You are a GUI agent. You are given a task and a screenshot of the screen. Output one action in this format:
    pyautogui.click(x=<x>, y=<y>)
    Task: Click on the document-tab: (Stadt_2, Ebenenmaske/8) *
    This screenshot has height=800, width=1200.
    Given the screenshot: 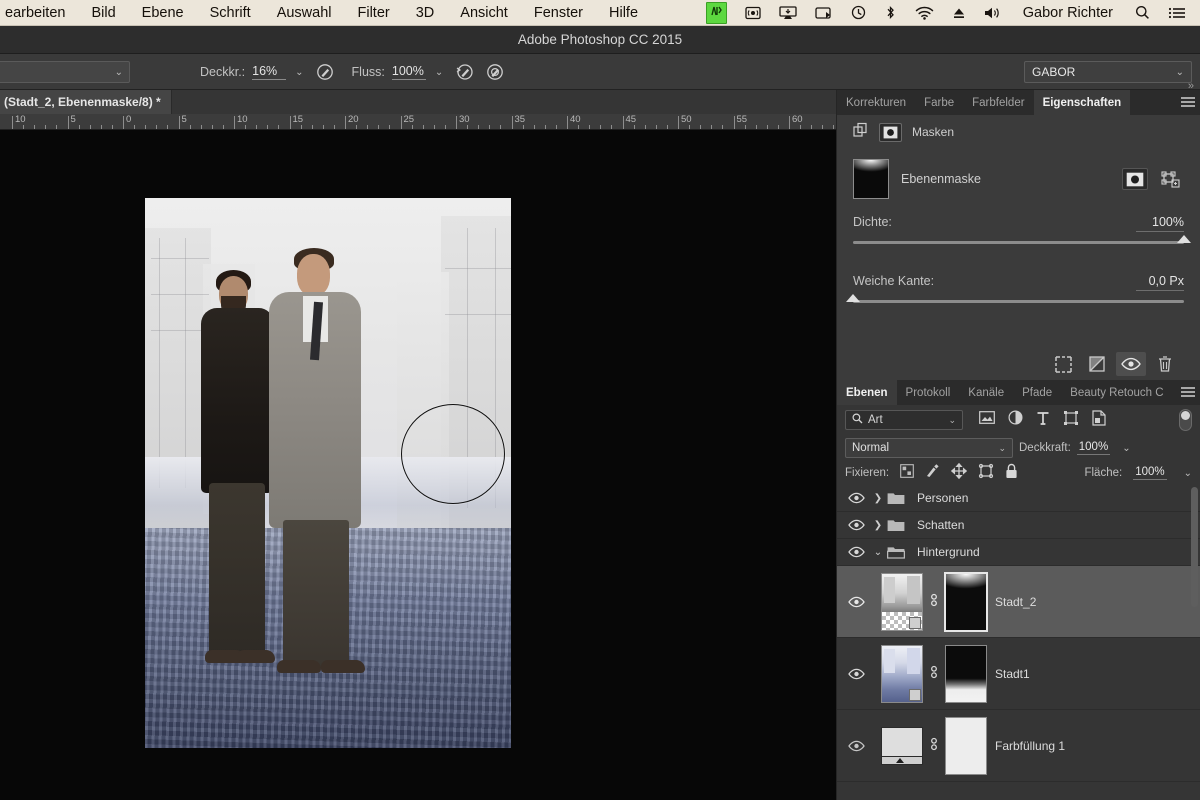 What is the action you would take?
    pyautogui.click(x=86, y=102)
    